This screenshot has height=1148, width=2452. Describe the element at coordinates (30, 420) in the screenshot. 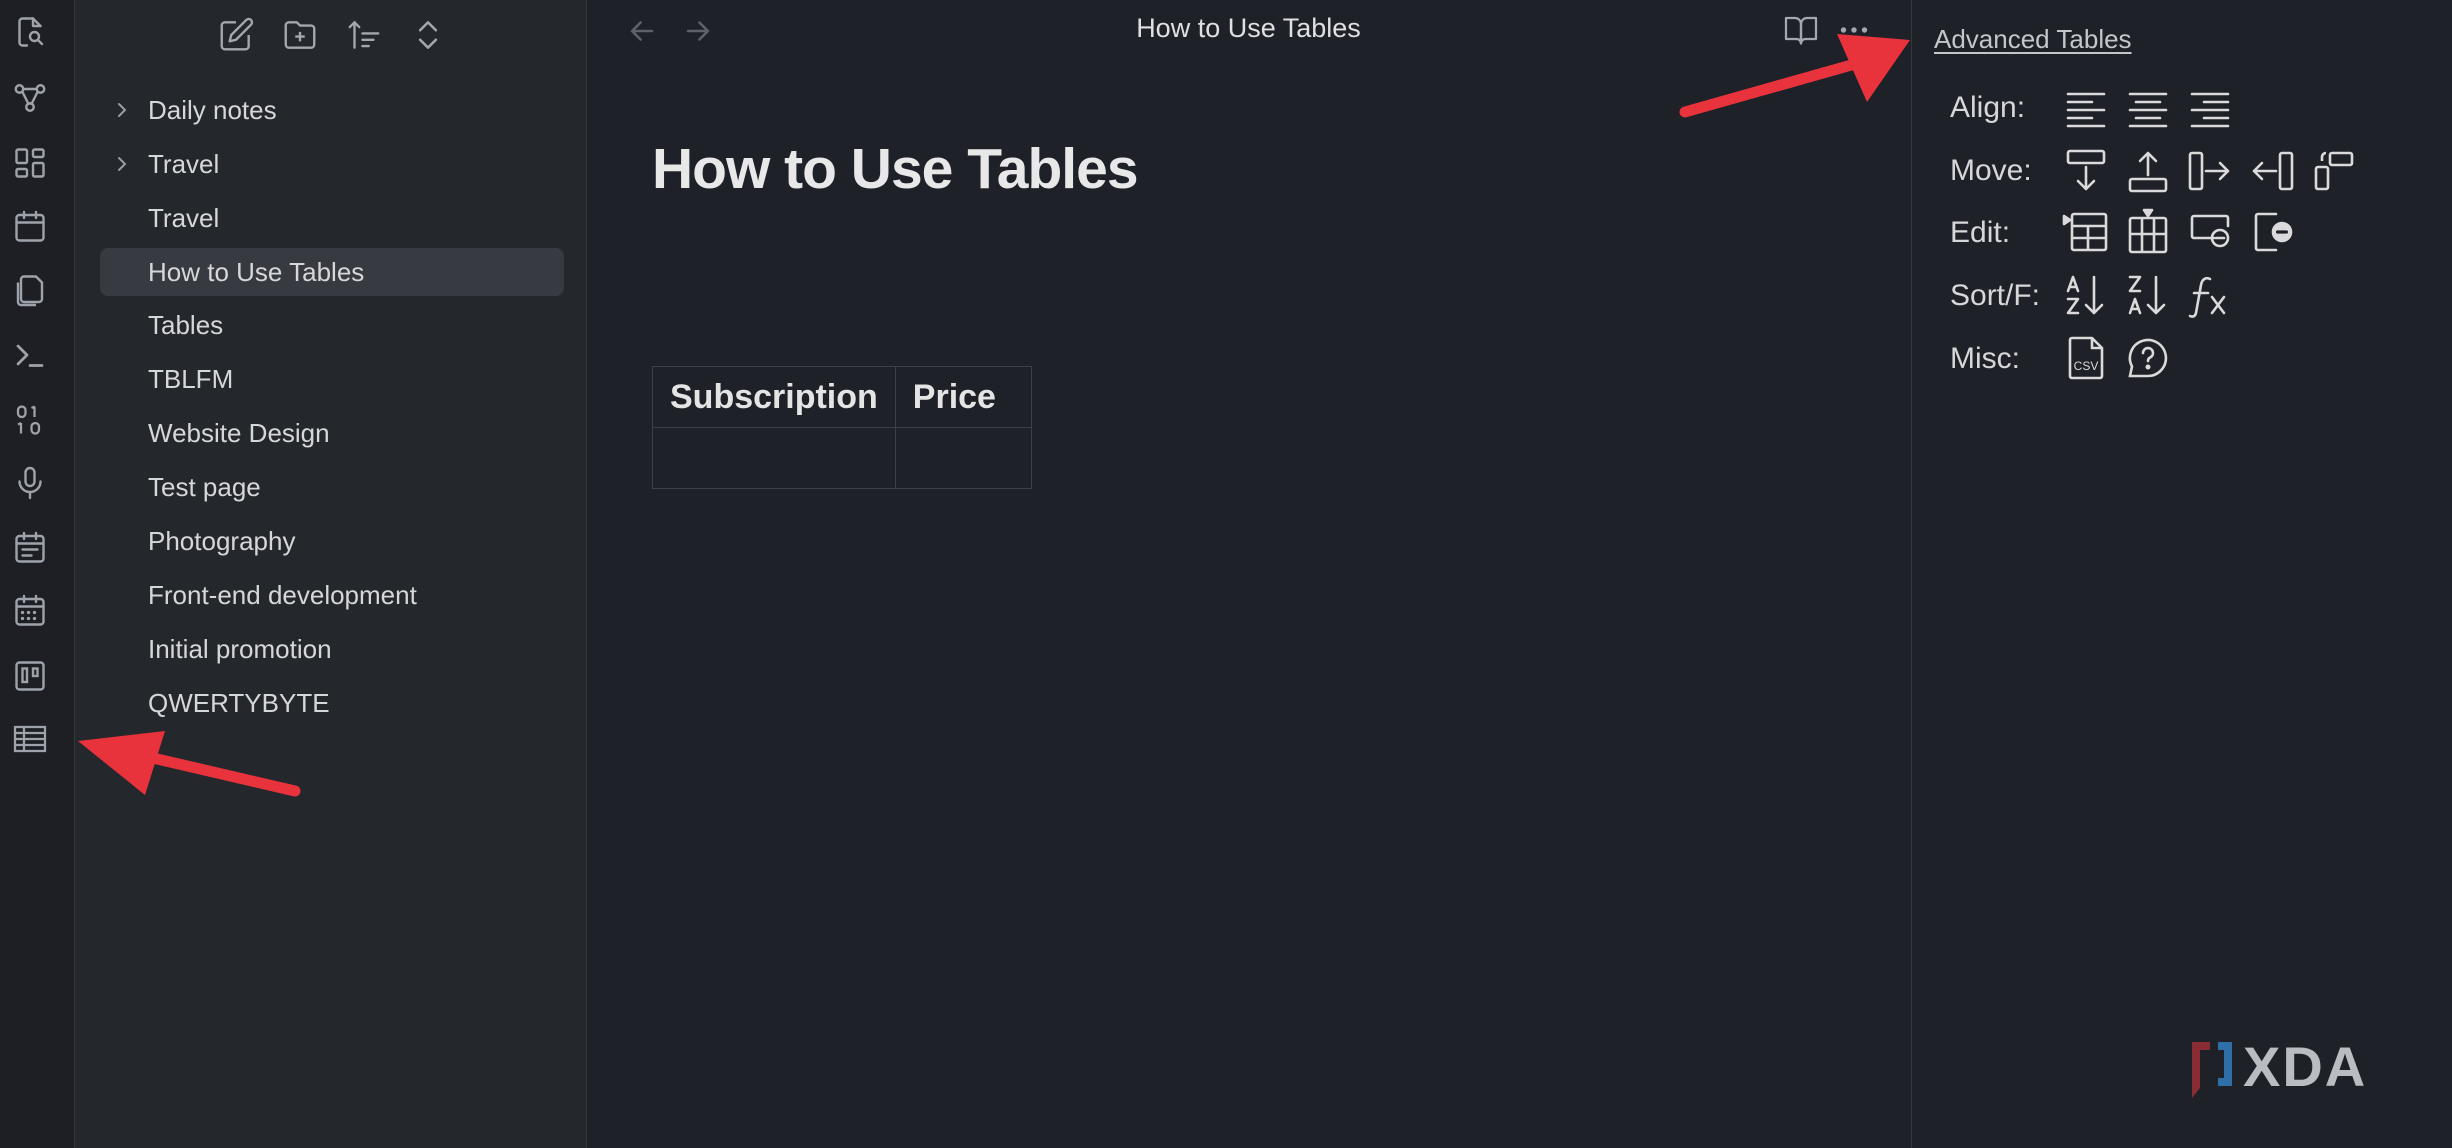

I see `random-note-icon` at that location.